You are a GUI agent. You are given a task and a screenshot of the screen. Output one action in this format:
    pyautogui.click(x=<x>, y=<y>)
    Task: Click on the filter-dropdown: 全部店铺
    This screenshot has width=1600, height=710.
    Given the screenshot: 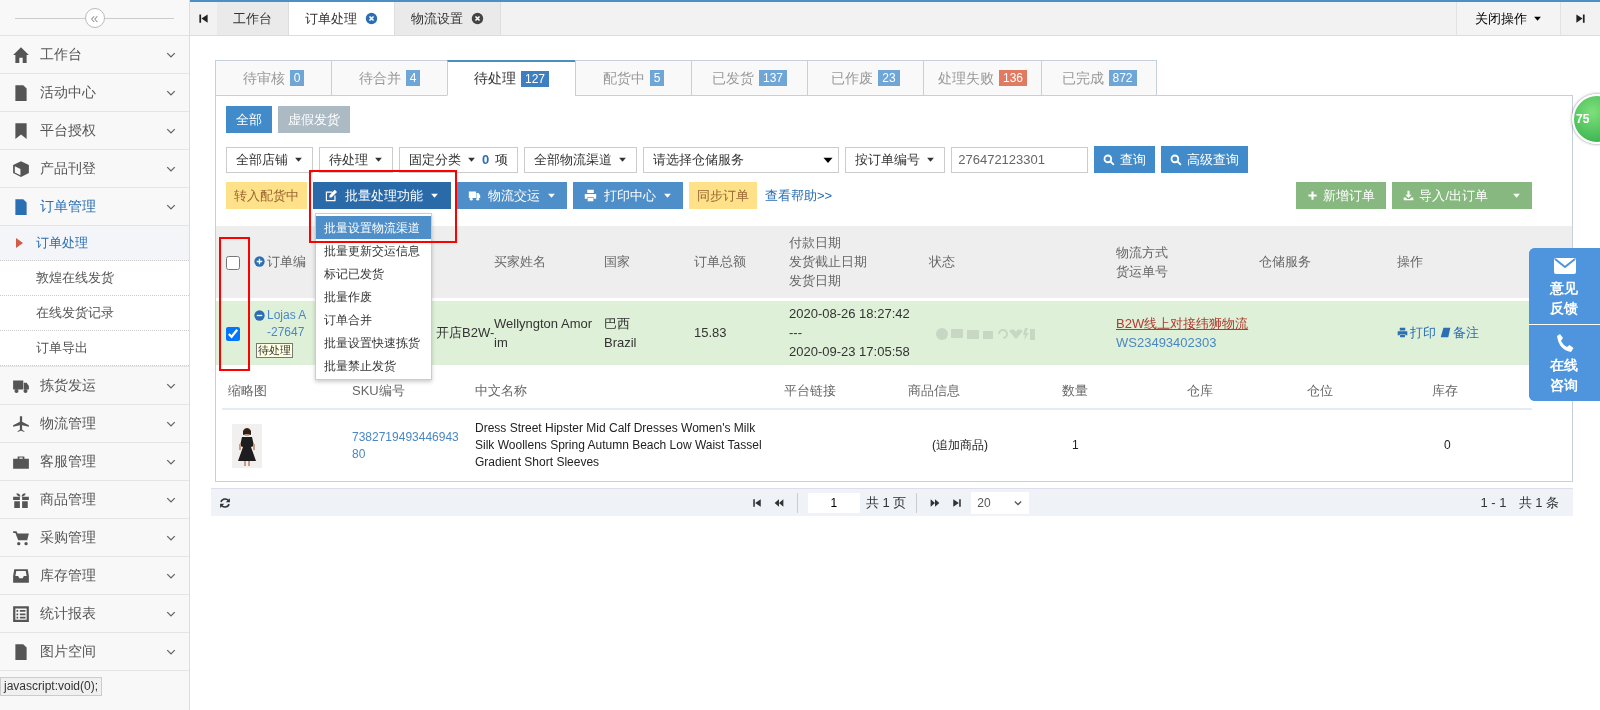 What is the action you would take?
    pyautogui.click(x=269, y=159)
    